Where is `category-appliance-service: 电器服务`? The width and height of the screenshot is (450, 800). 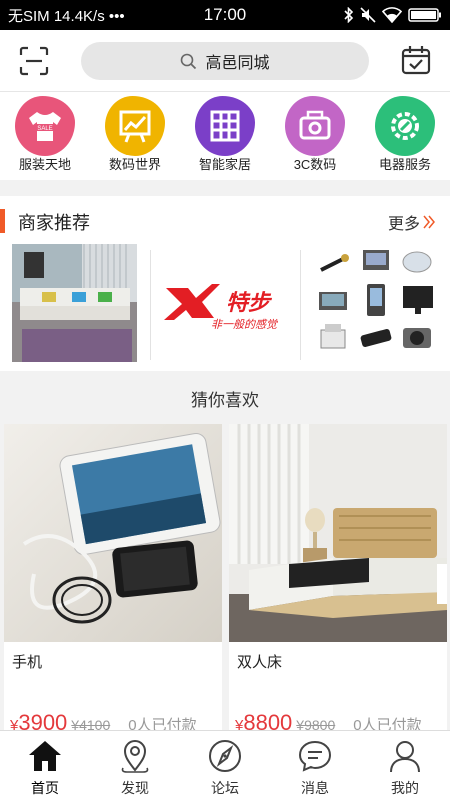 category-appliance-service: 电器服务 is located at coordinates (405, 136).